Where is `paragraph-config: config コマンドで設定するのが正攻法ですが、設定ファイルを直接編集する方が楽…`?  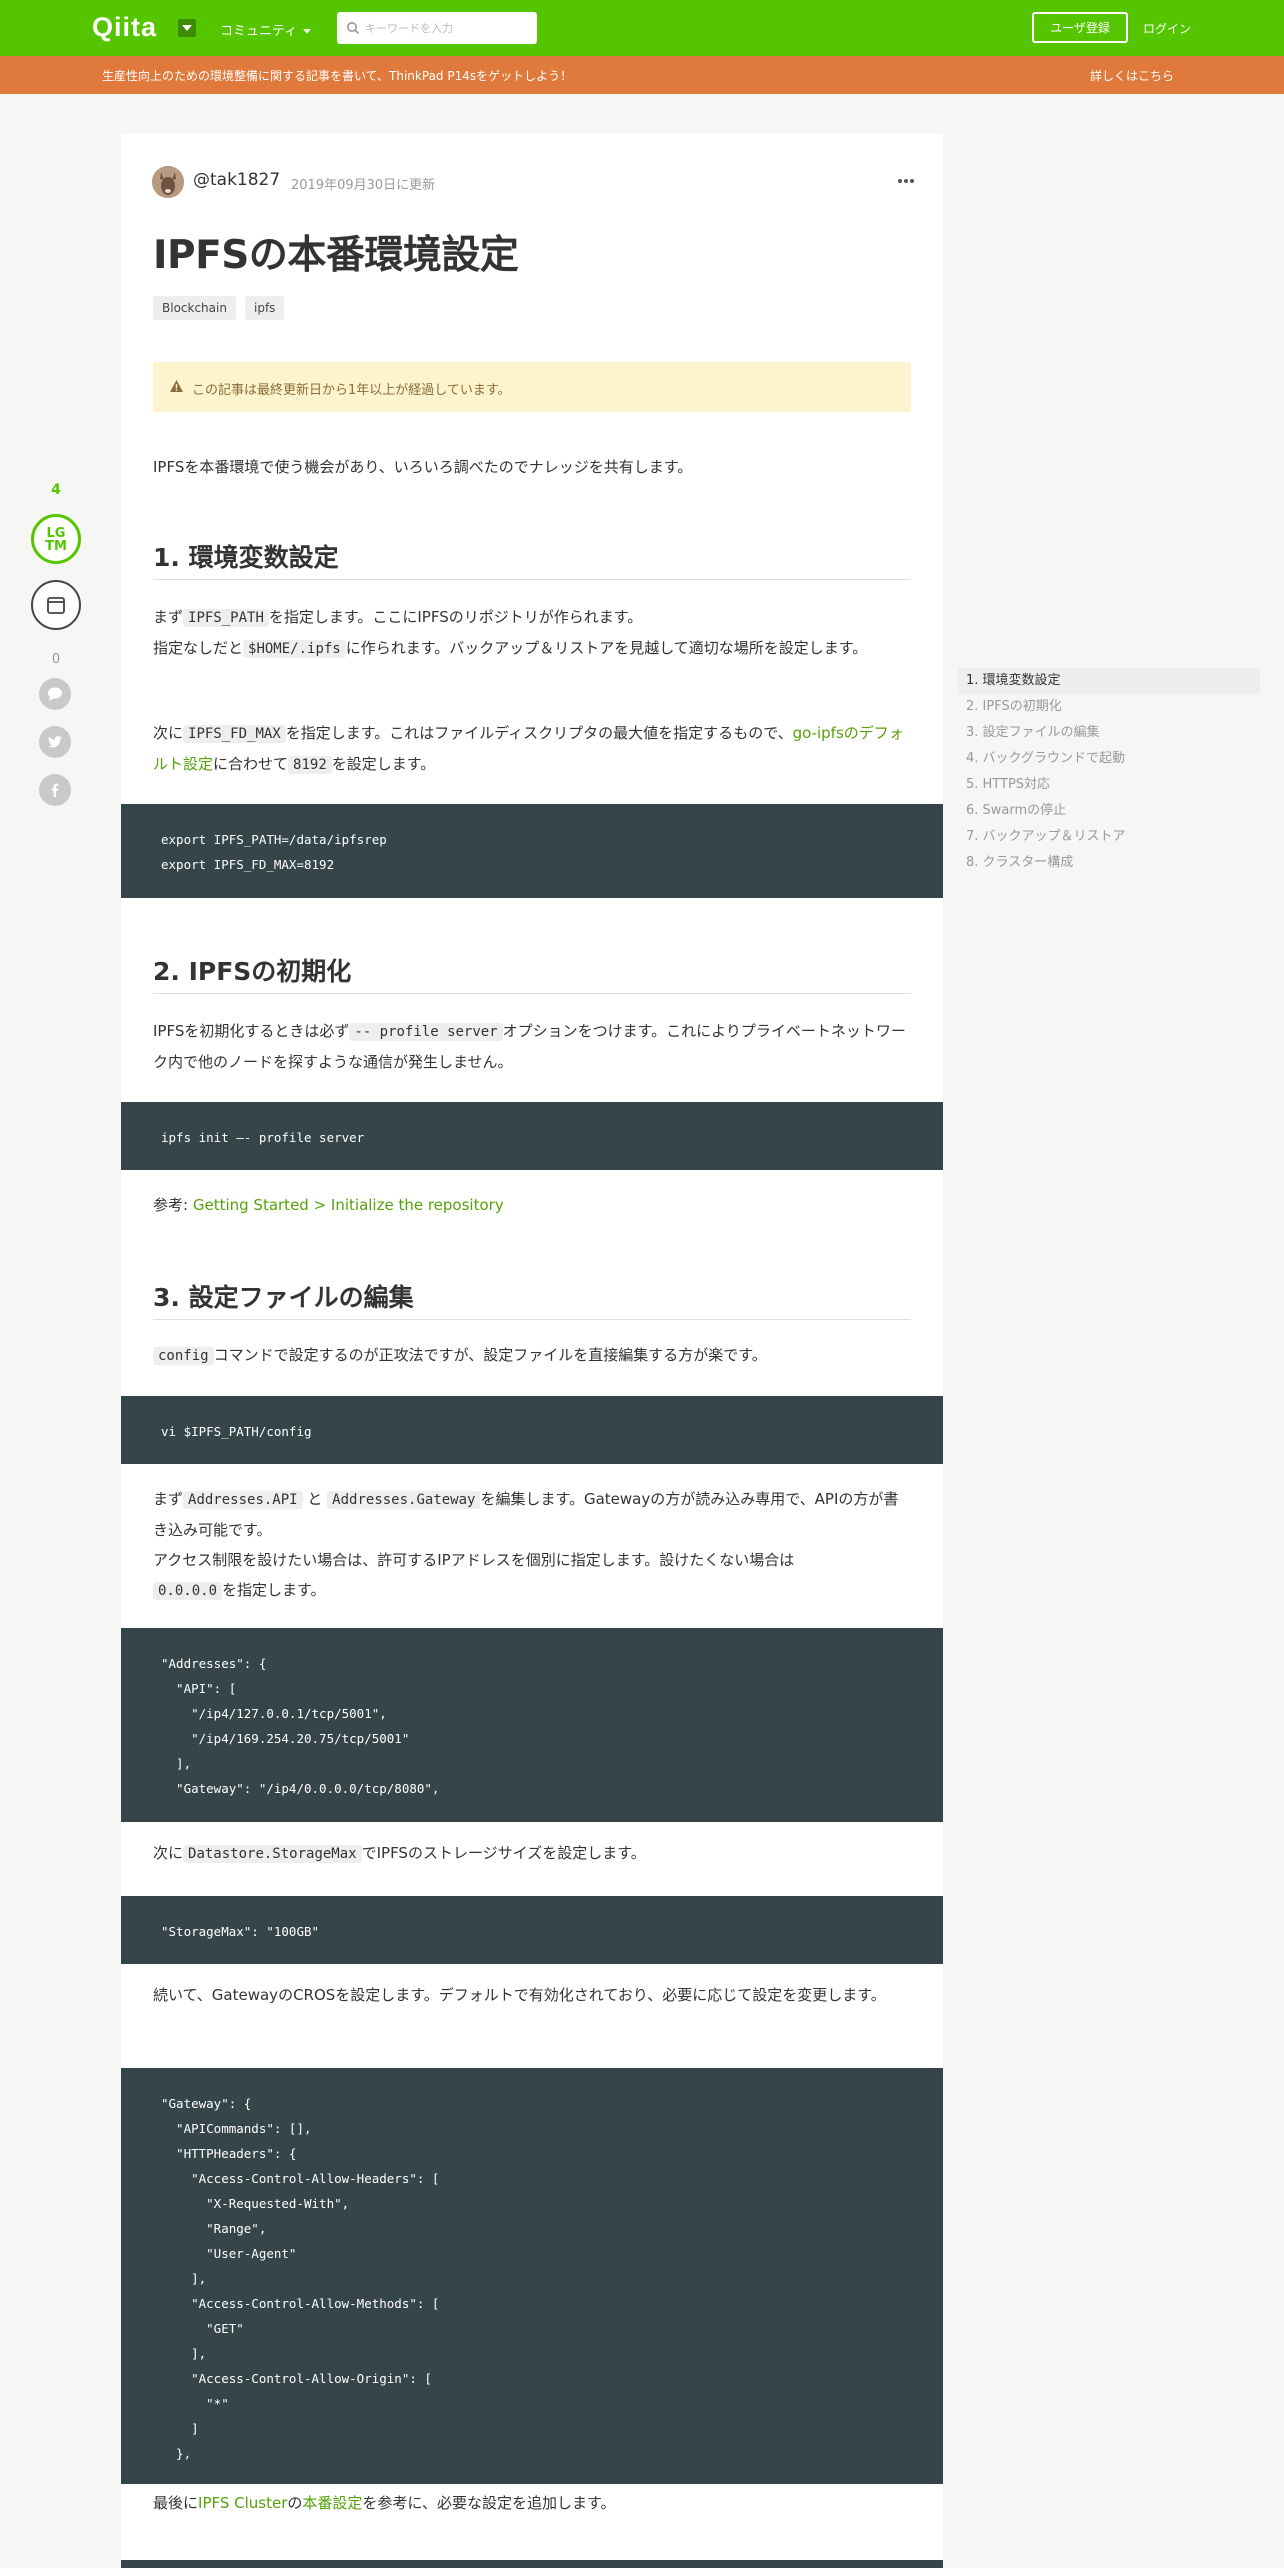
paragraph-config: config コマンドで設定するのが正攻法ですが、設定ファイルを直接編集する方が楽… is located at coordinates (532, 1355).